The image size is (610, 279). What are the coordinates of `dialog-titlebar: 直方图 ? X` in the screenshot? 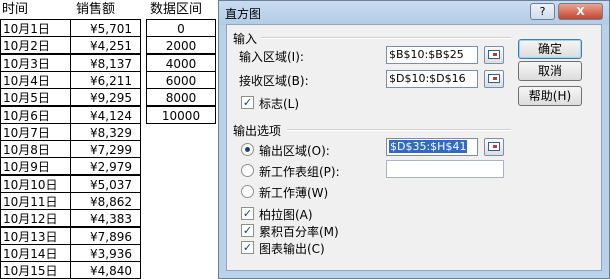 It's located at (414, 13).